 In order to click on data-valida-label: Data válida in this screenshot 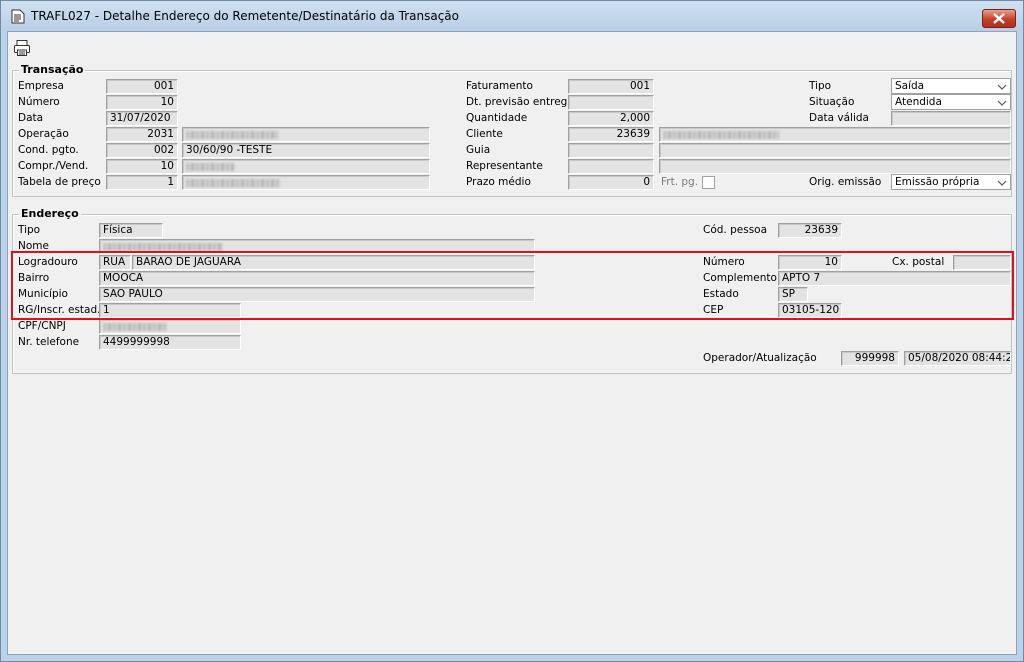, I will do `click(839, 118)`.